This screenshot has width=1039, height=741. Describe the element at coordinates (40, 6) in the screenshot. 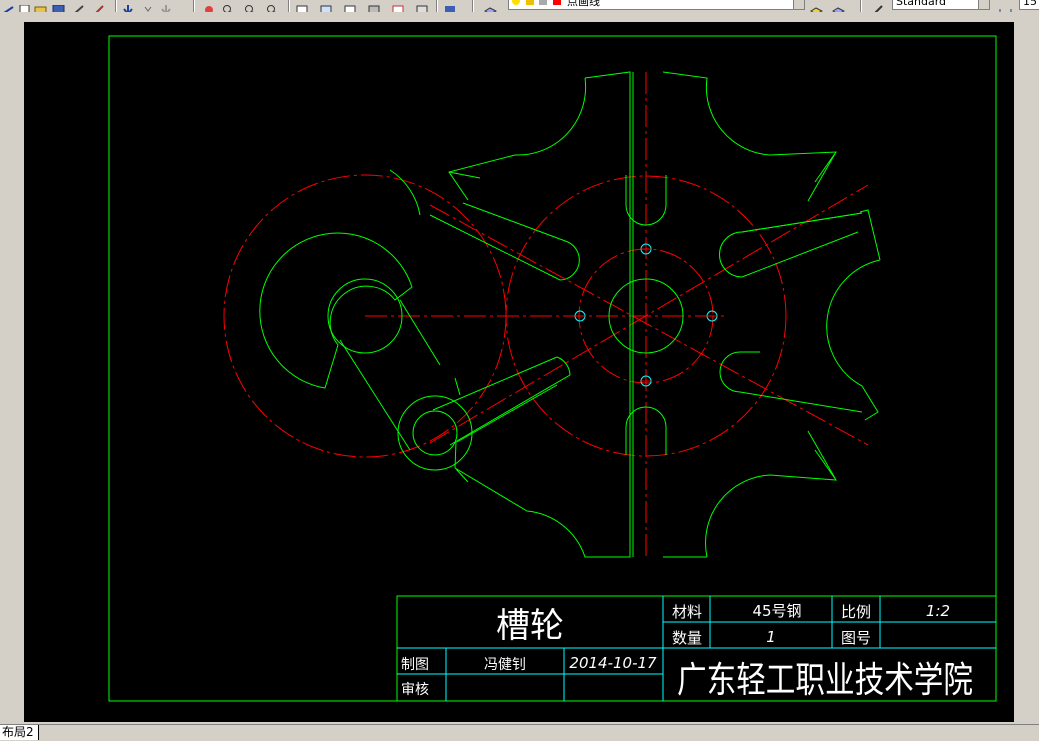

I see `open-icon` at that location.